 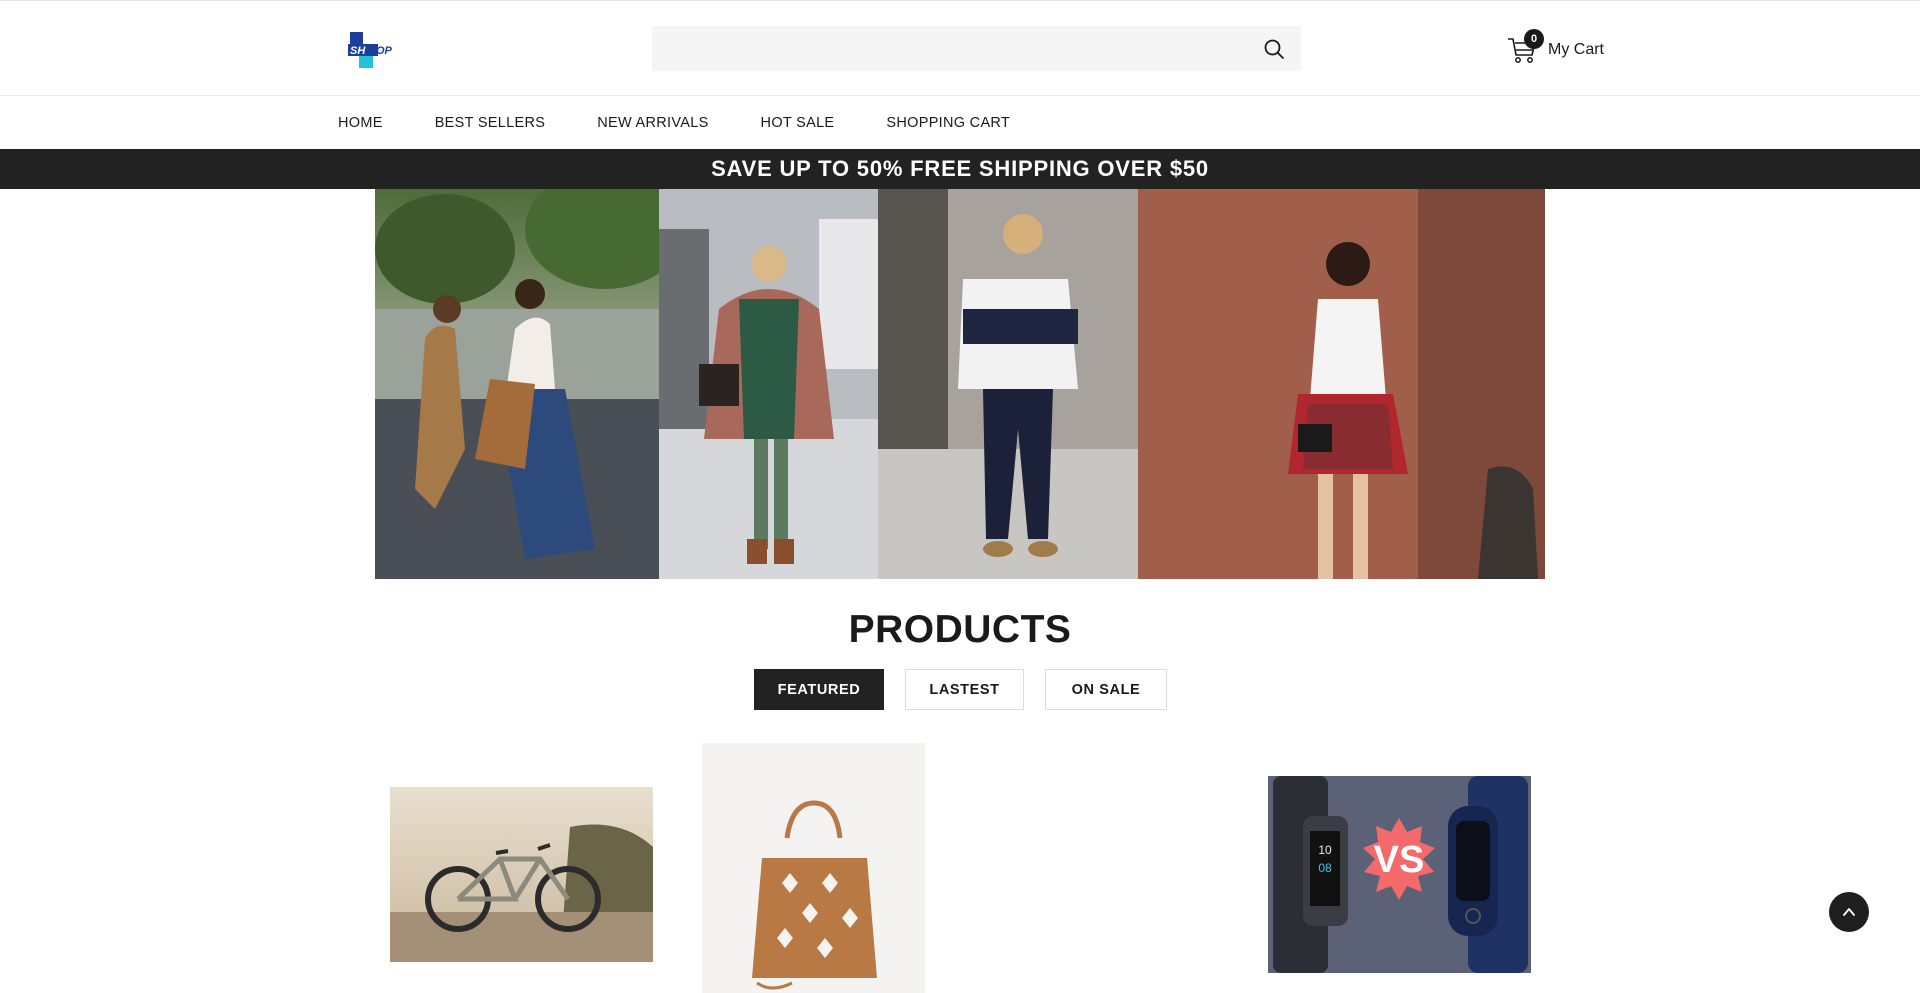 What do you see at coordinates (360, 123) in the screenshot?
I see `nav-item-home: HOME` at bounding box center [360, 123].